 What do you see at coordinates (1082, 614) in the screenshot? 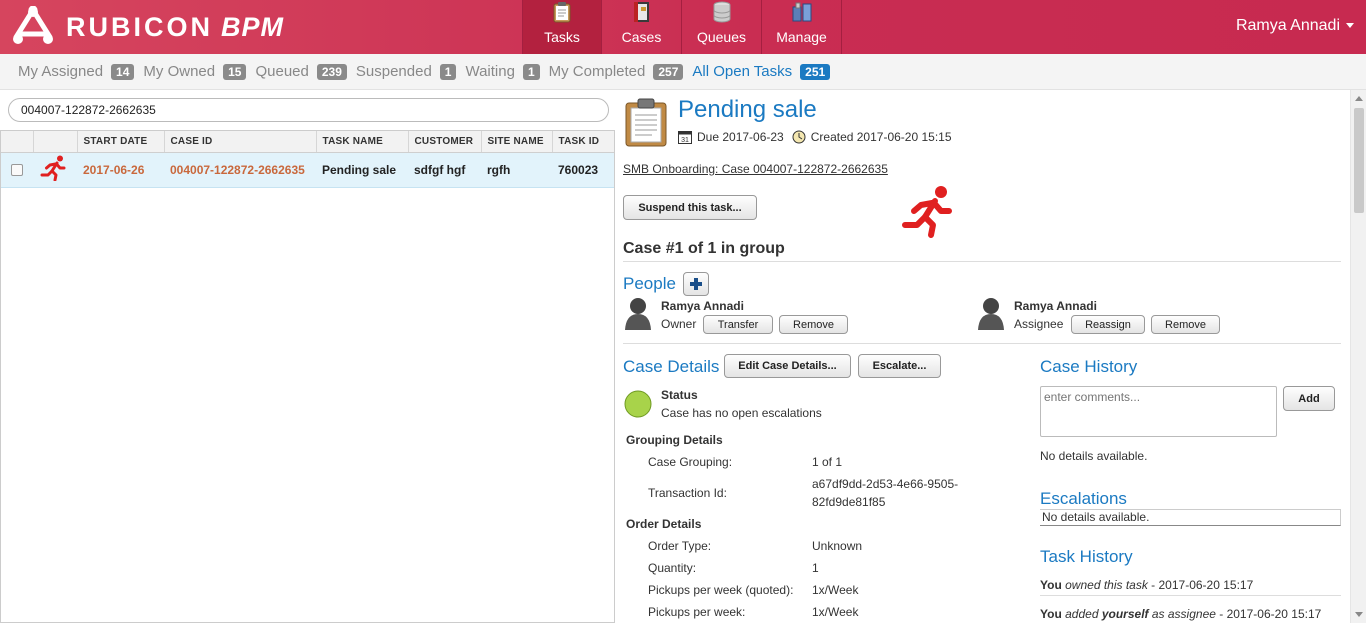
I see `history-action: added` at bounding box center [1082, 614].